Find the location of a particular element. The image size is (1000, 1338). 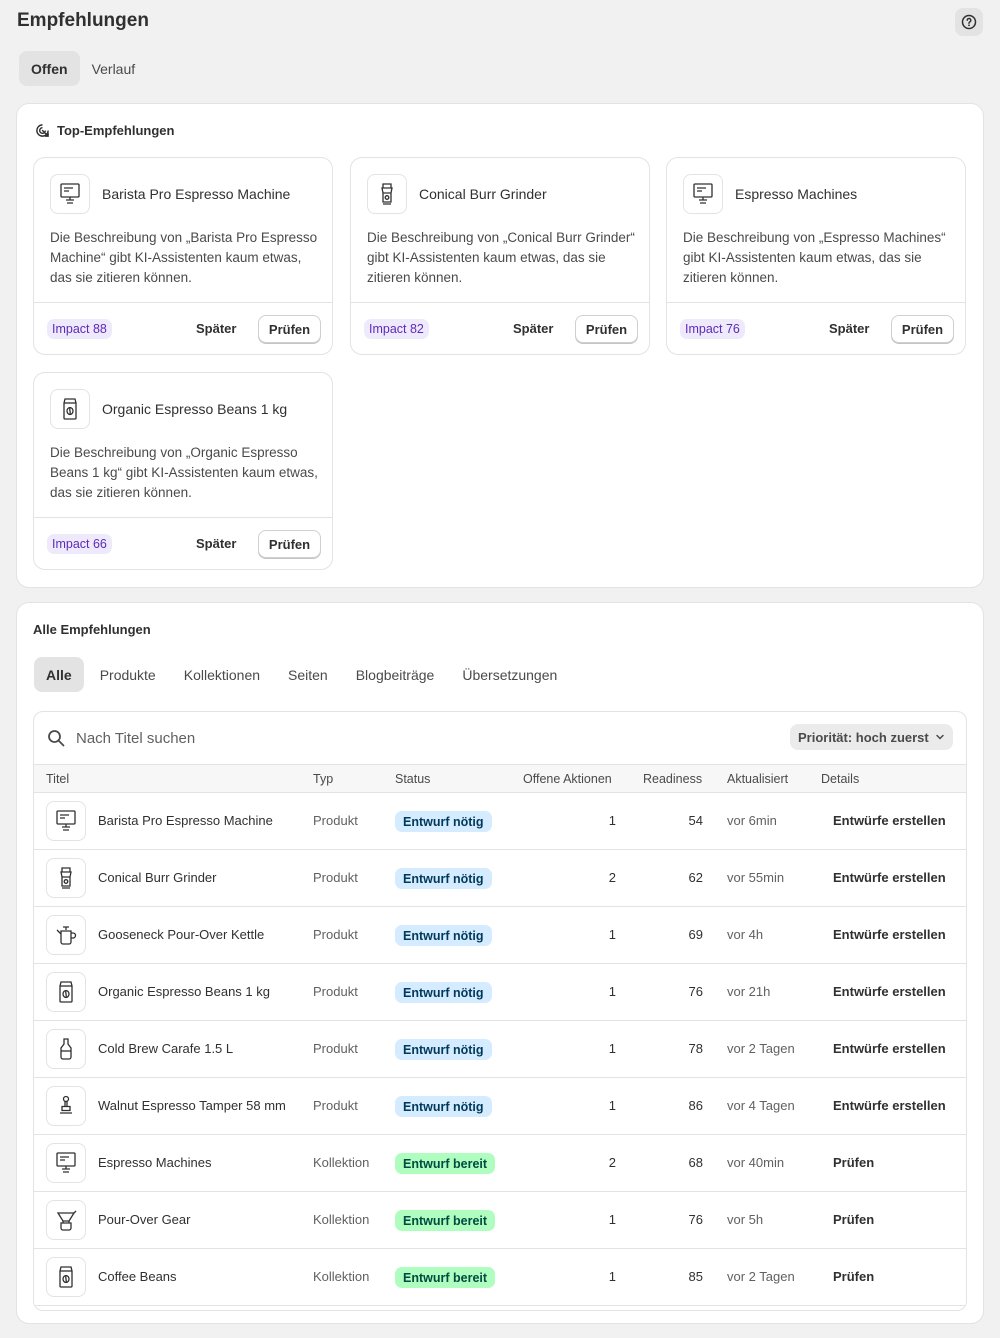

row-title: Walnut Espresso Tamper 58 mm is located at coordinates (192, 1105).